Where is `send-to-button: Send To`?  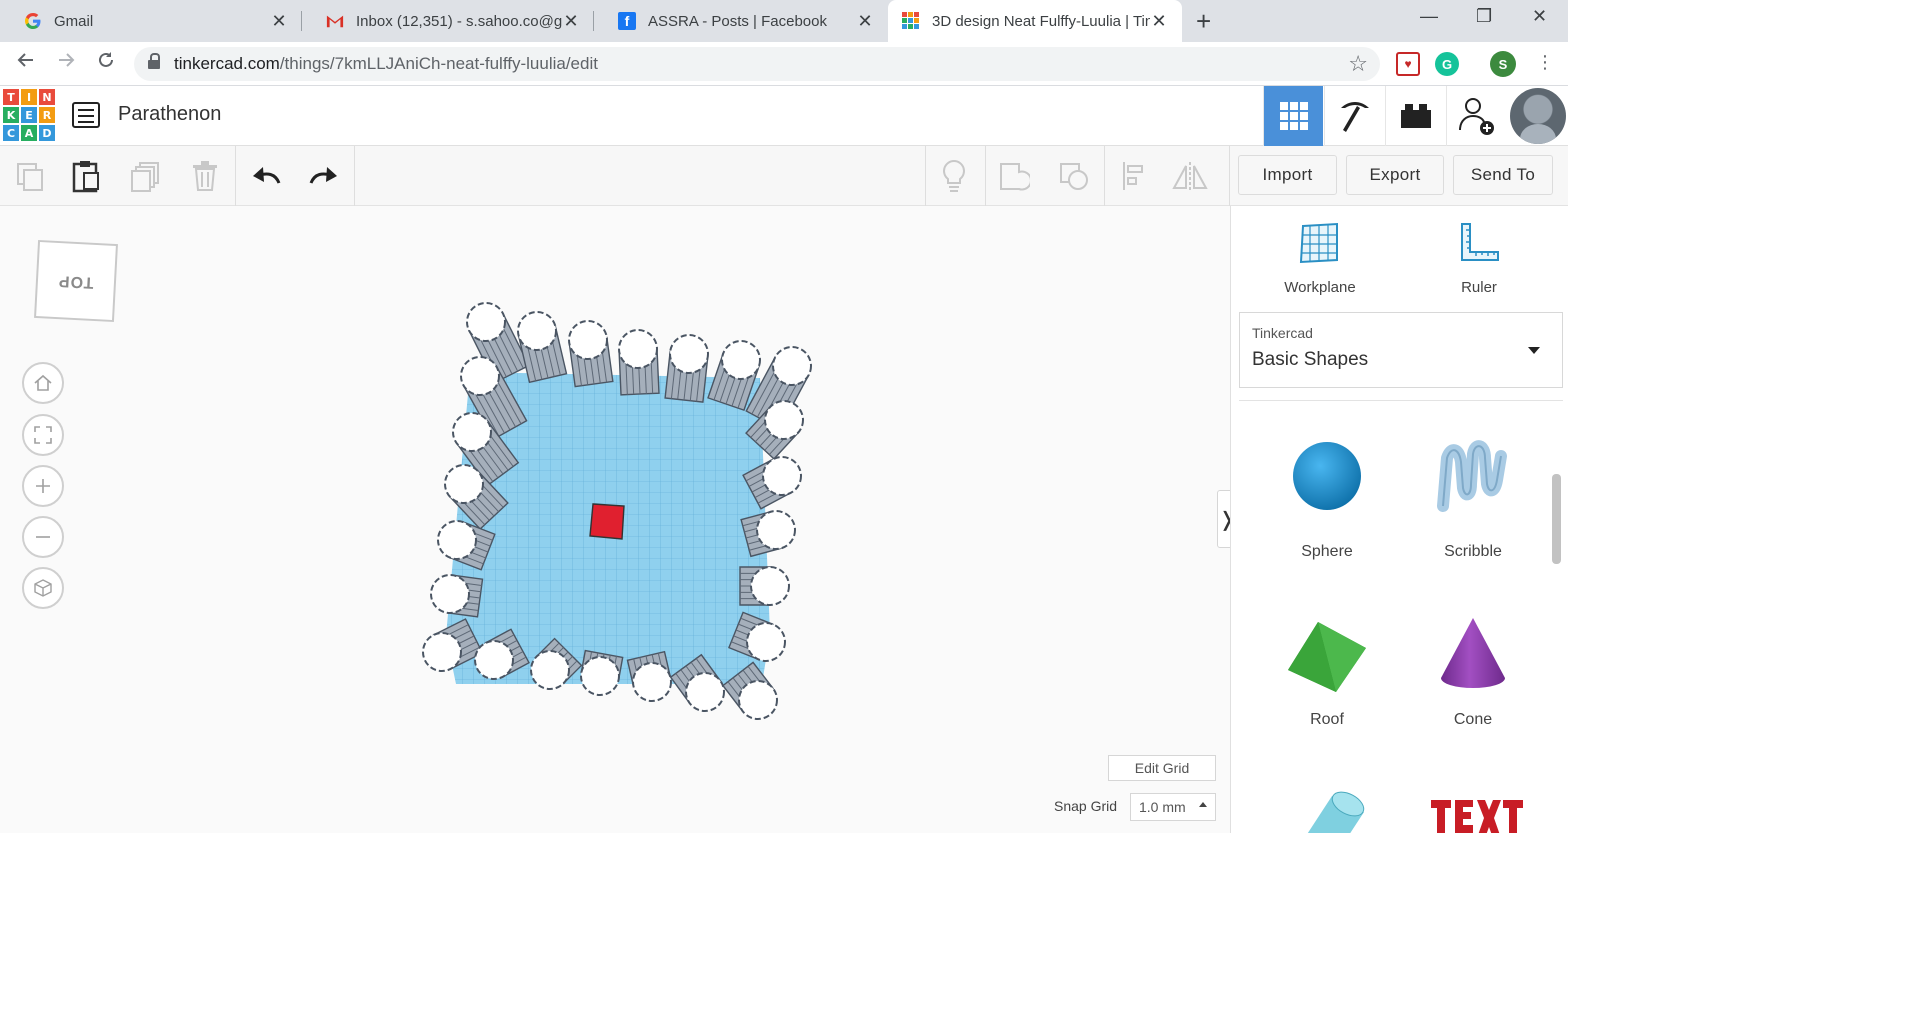 send-to-button: Send To is located at coordinates (1503, 175).